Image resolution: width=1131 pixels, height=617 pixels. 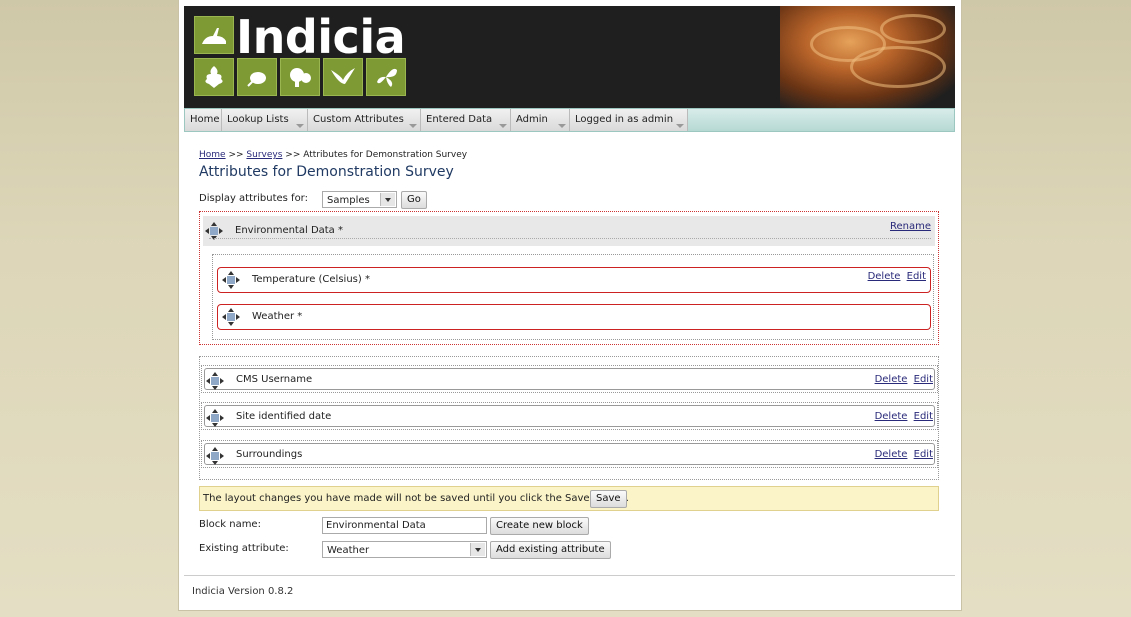 I want to click on menu-lookup-lists: Lookup Lists, so click(x=265, y=120).